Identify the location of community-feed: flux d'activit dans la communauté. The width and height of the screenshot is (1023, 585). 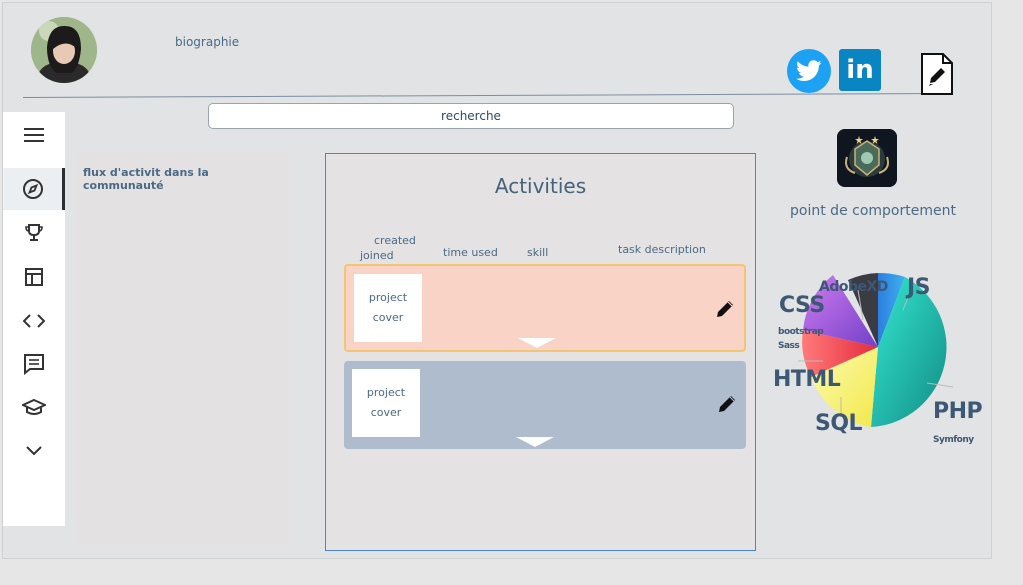
(182, 349).